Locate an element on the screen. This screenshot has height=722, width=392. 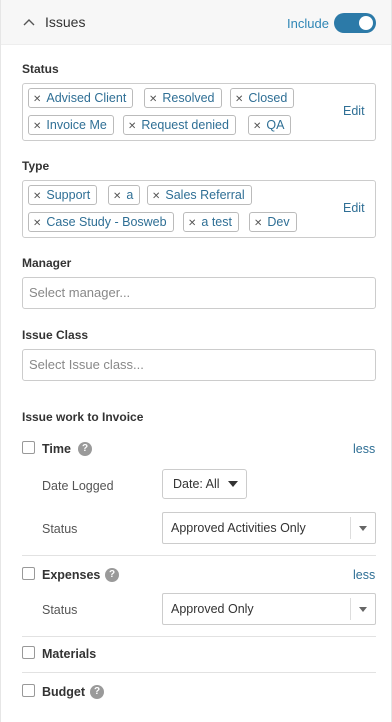
time-label: Time is located at coordinates (56, 449).